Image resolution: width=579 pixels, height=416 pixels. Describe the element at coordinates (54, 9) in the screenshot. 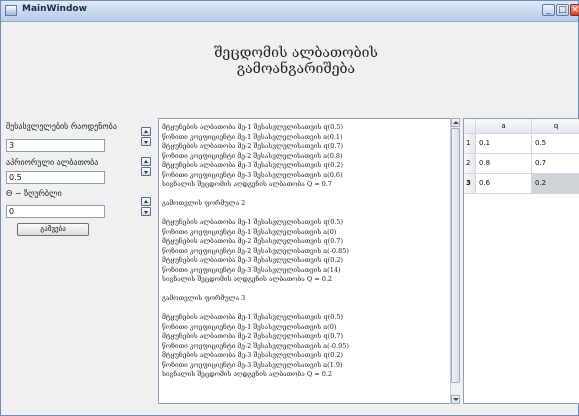

I see `window-title: MainWindow` at that location.